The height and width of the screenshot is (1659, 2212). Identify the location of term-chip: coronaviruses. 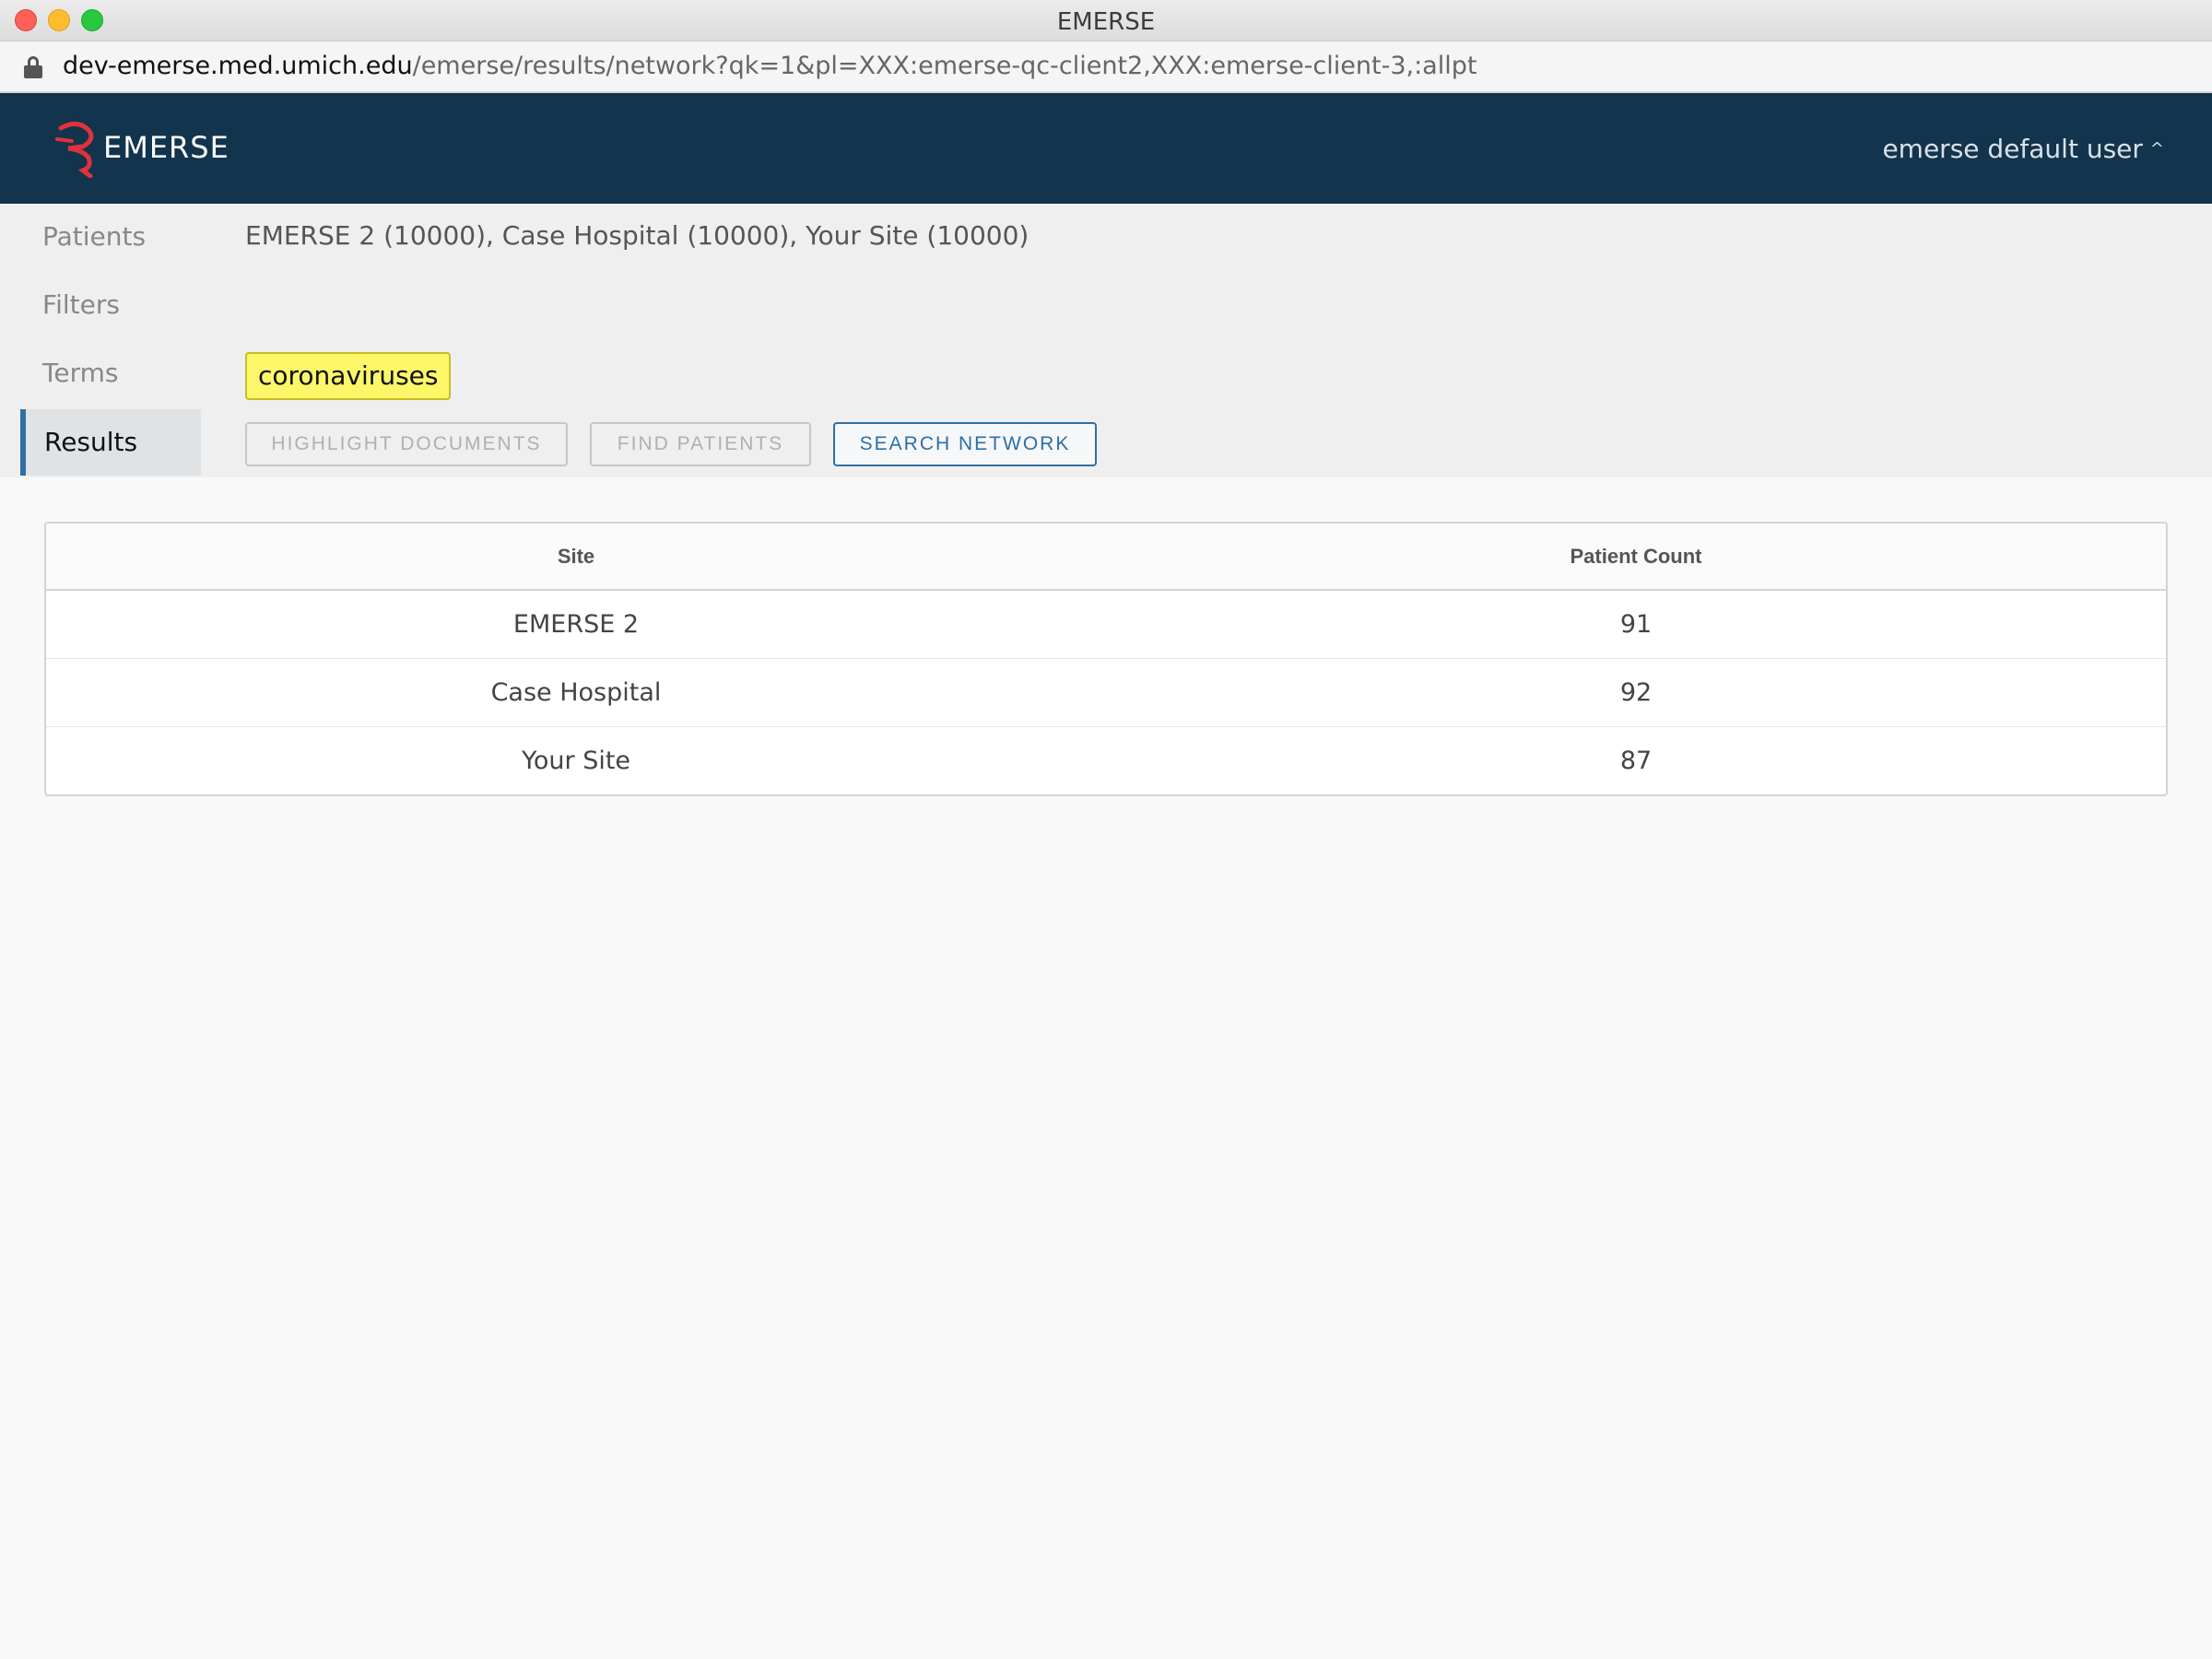
(348, 376).